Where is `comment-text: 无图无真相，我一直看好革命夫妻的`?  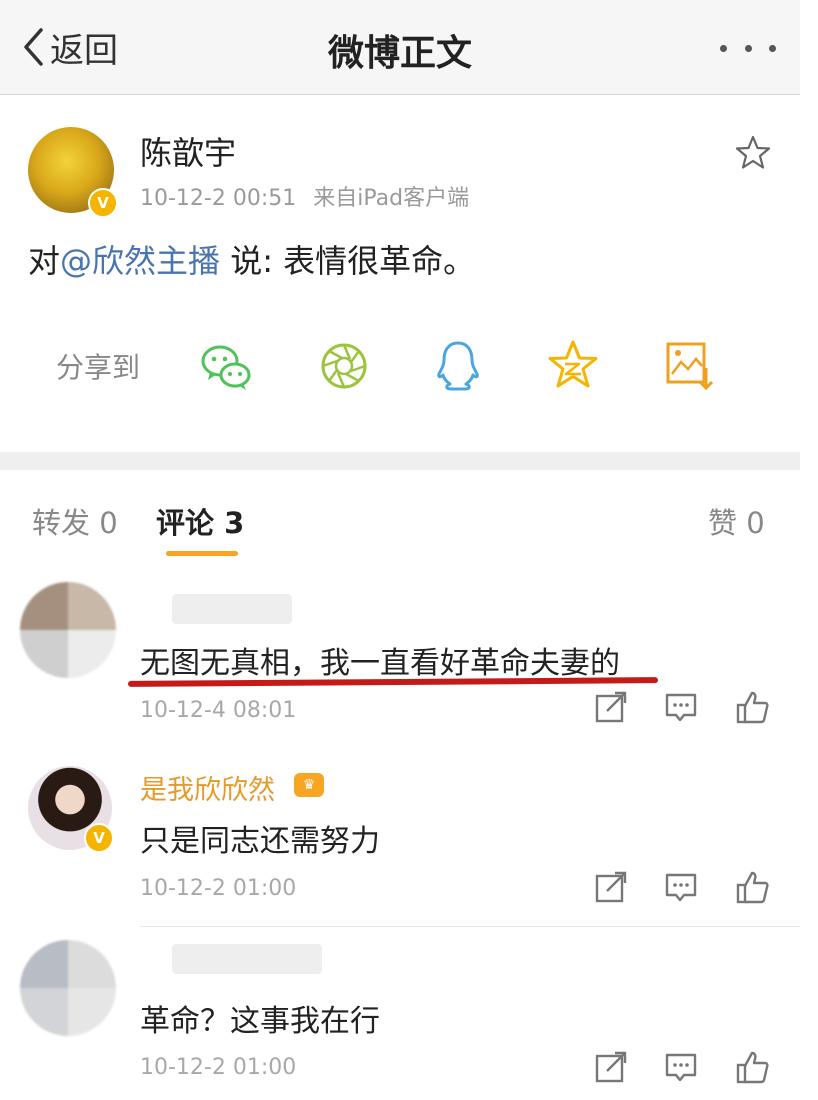
comment-text: 无图无真相，我一直看好革命夫妻的 is located at coordinates (380, 663).